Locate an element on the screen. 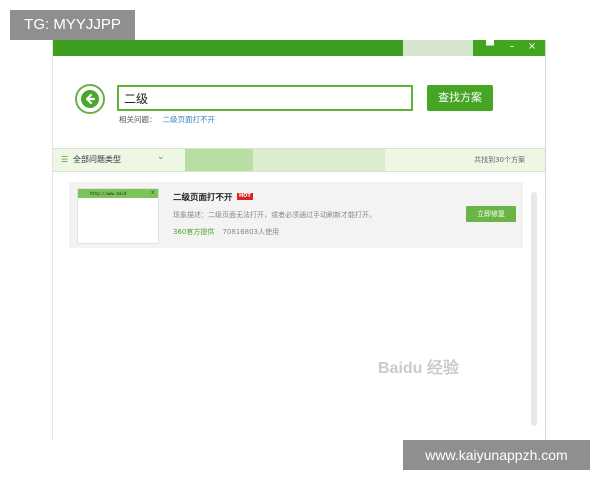 The width and height of the screenshot is (600, 480). overlay-tag-bottom: www.kaiyunappzh.com is located at coordinates (496, 455).